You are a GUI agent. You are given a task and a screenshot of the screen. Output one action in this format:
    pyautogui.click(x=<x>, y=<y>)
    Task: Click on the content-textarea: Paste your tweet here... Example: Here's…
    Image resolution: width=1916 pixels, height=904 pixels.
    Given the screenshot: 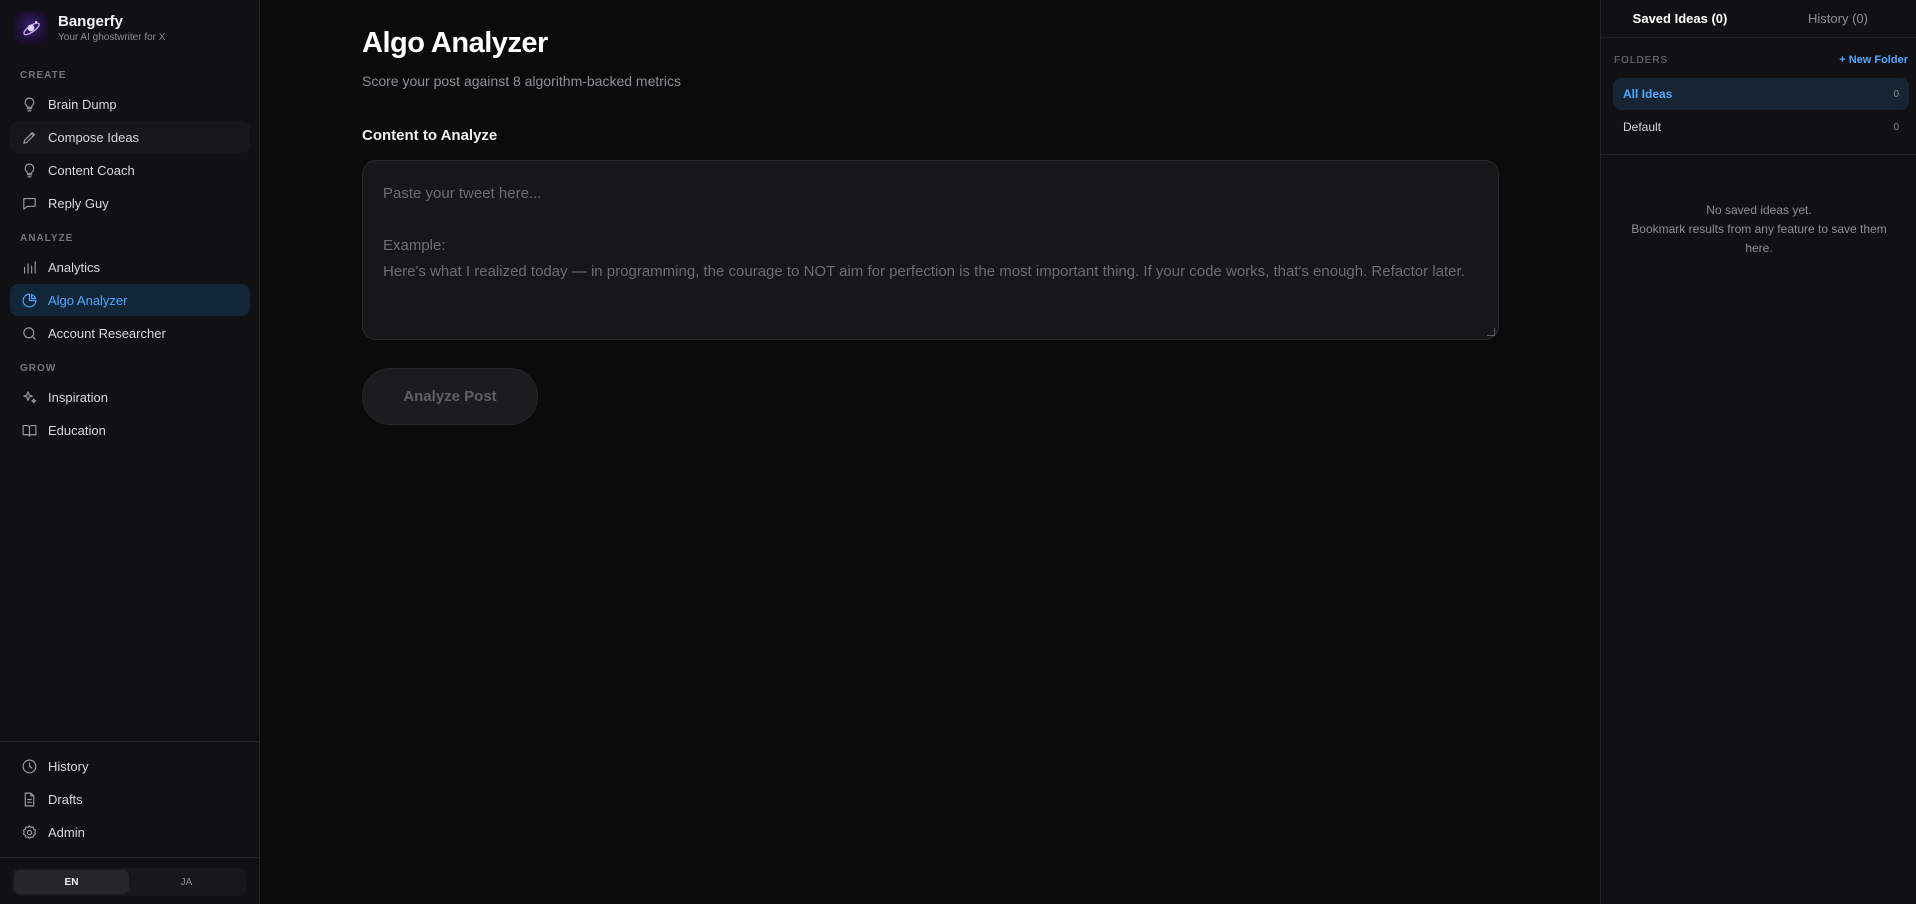 What is the action you would take?
    pyautogui.click(x=930, y=250)
    